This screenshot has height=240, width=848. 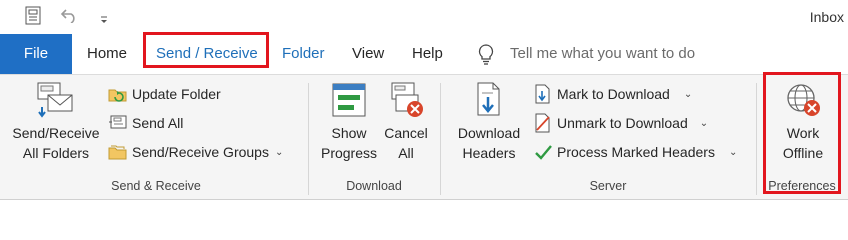 I want to click on process-marked-headers-dropdown: Process Marked Headers ⌄, so click(x=635, y=152).